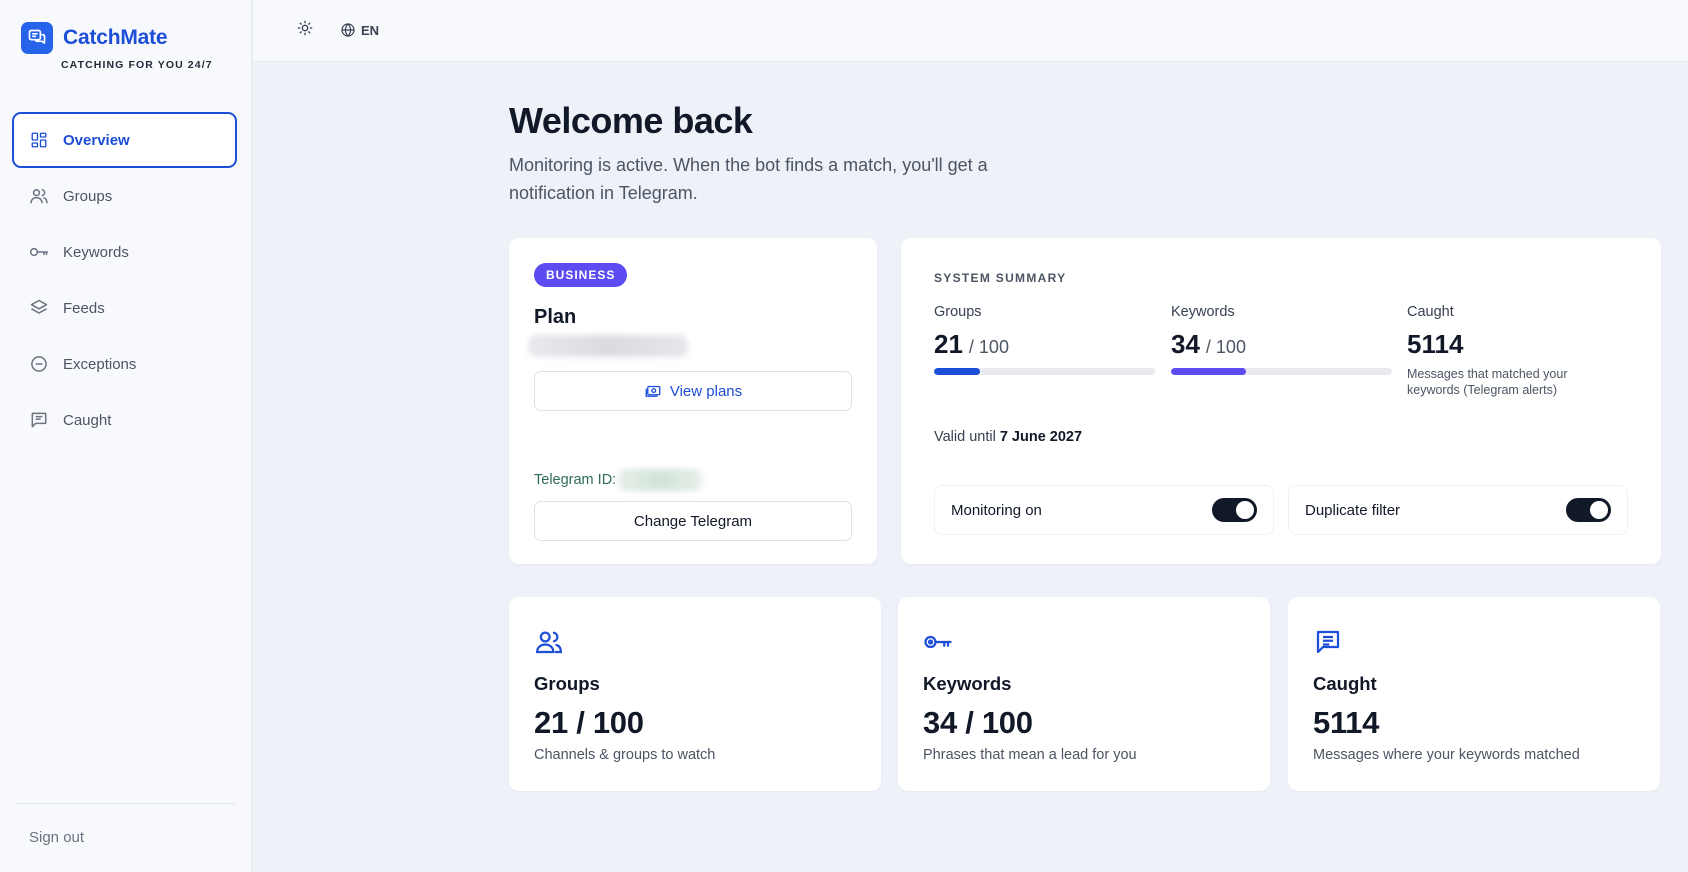 The width and height of the screenshot is (1688, 872). Describe the element at coordinates (653, 391) in the screenshot. I see `banknote-icon` at that location.